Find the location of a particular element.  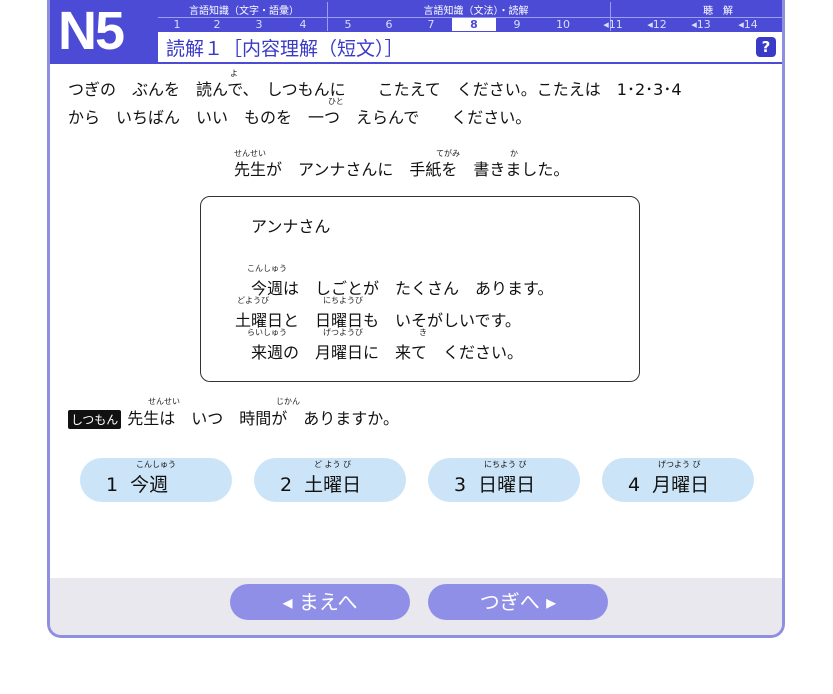

choice-ruby: ど よう び is located at coordinates (333, 464).